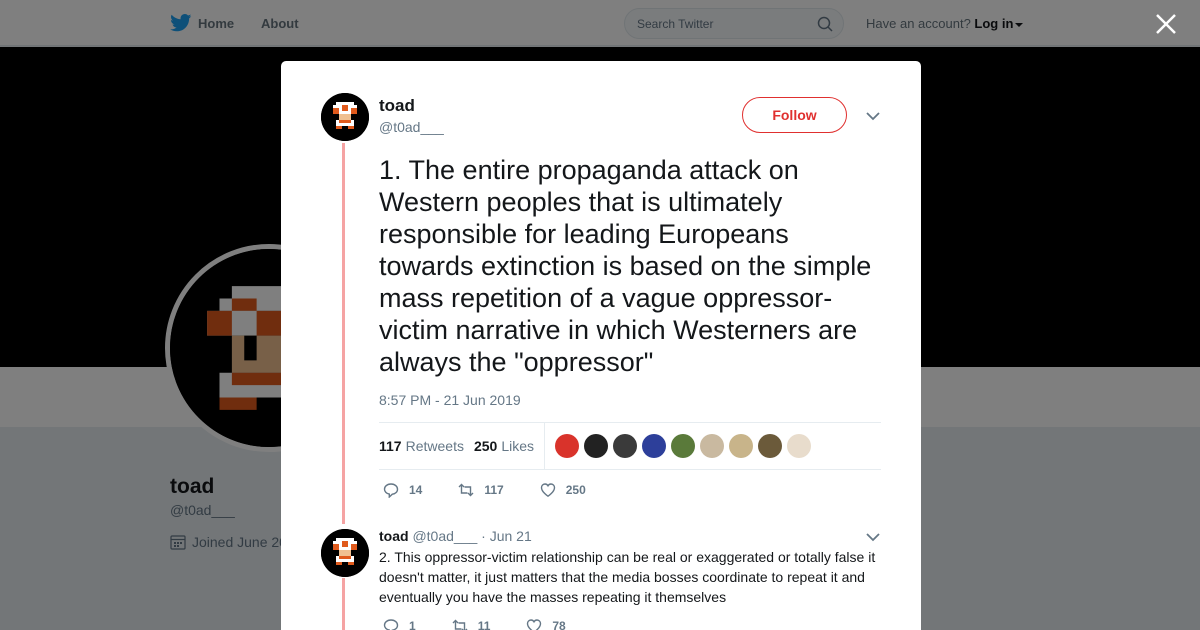  What do you see at coordinates (559, 624) in the screenshot?
I see `like-action-count: 78` at bounding box center [559, 624].